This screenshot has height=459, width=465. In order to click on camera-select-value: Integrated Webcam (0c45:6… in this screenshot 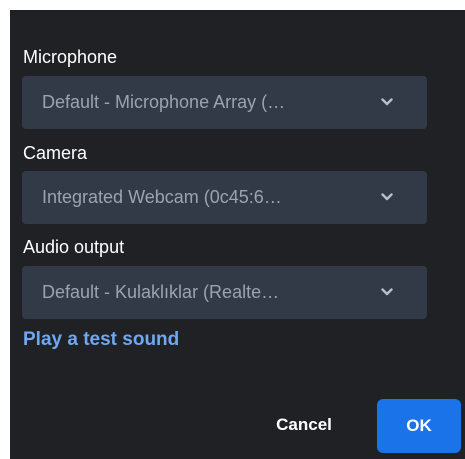, I will do `click(162, 197)`.